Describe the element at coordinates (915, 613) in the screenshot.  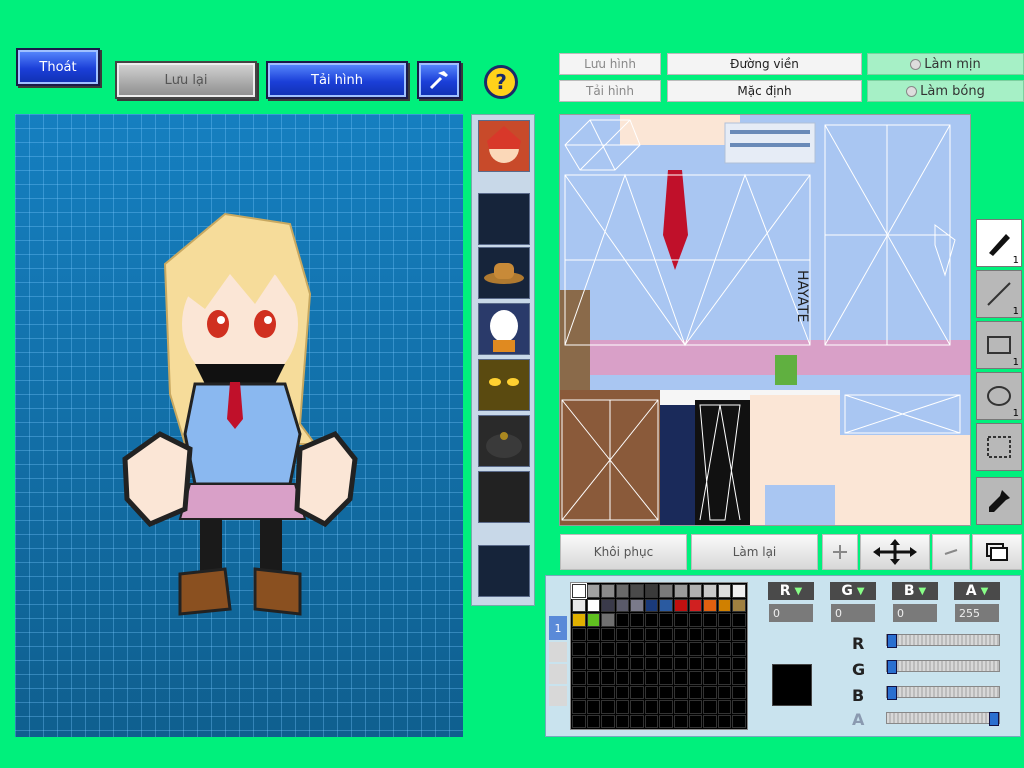
I see `b-value-field: 0` at that location.